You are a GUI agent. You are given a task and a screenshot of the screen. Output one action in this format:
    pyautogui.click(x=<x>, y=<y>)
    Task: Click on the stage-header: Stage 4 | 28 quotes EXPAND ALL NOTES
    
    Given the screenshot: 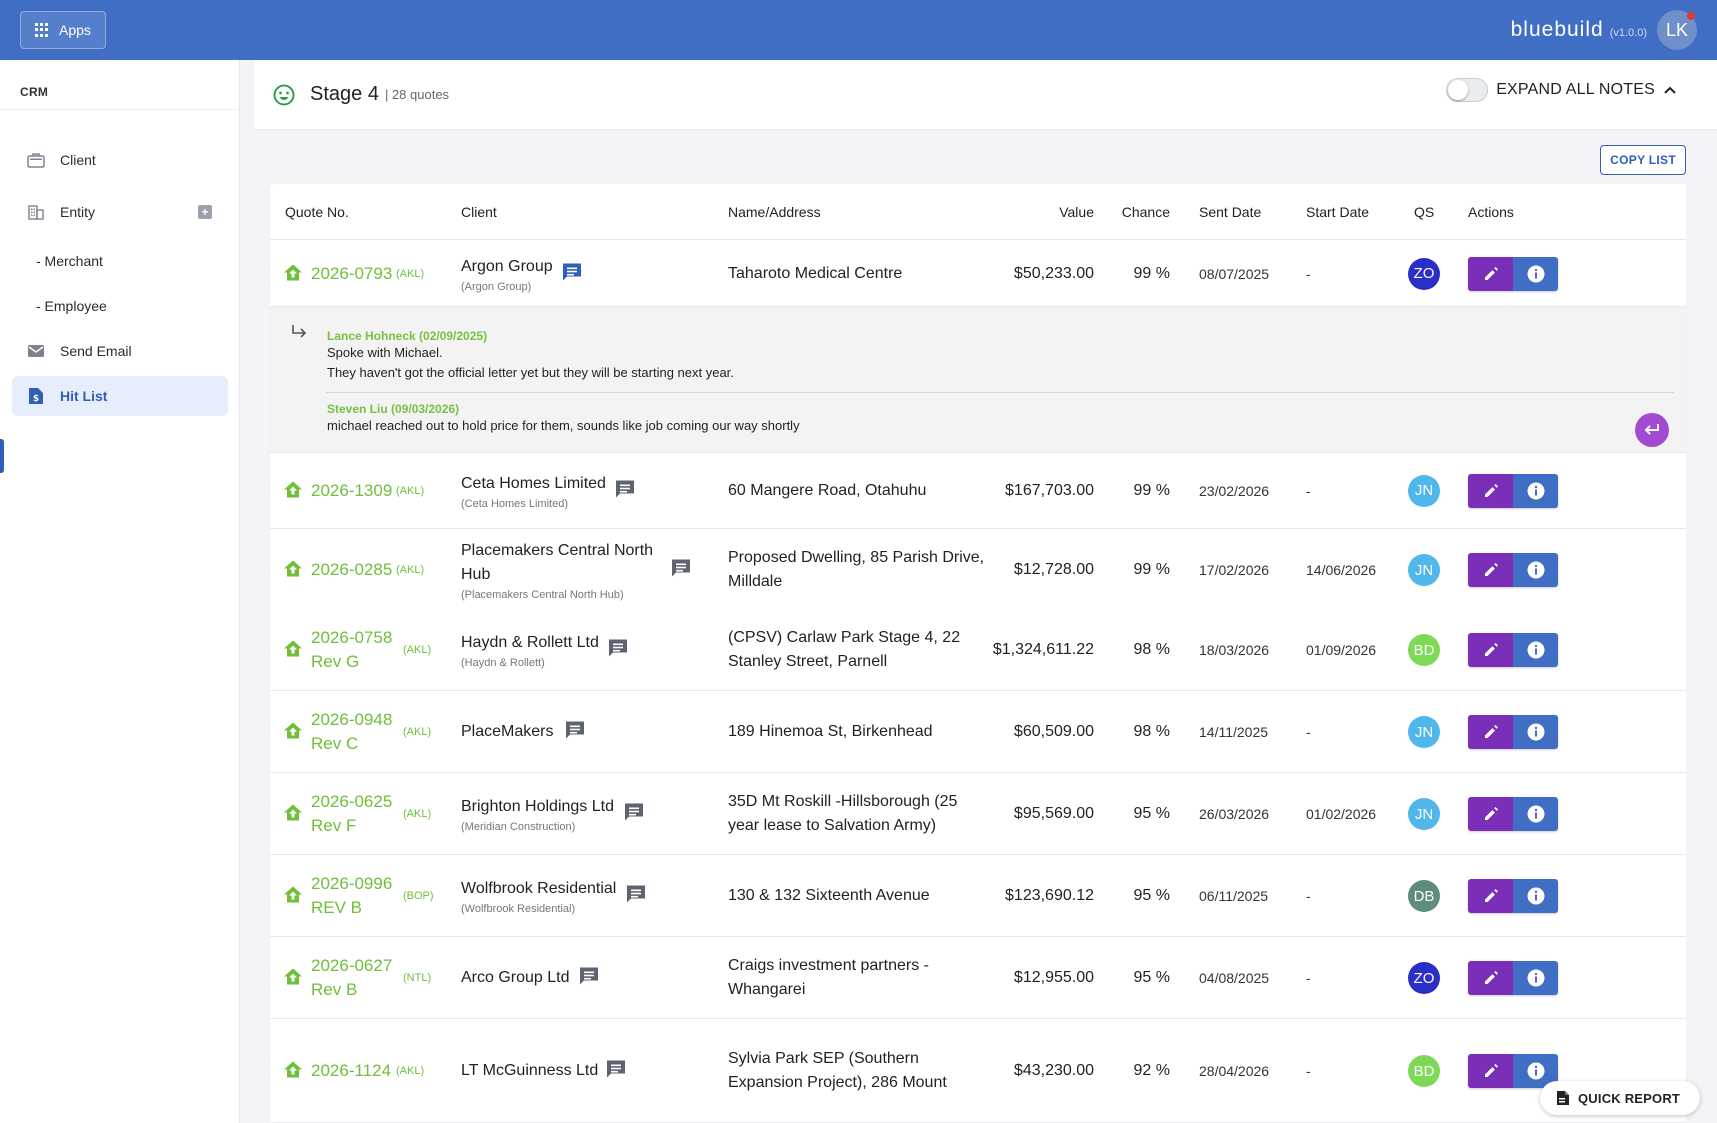 What is the action you would take?
    pyautogui.click(x=985, y=95)
    